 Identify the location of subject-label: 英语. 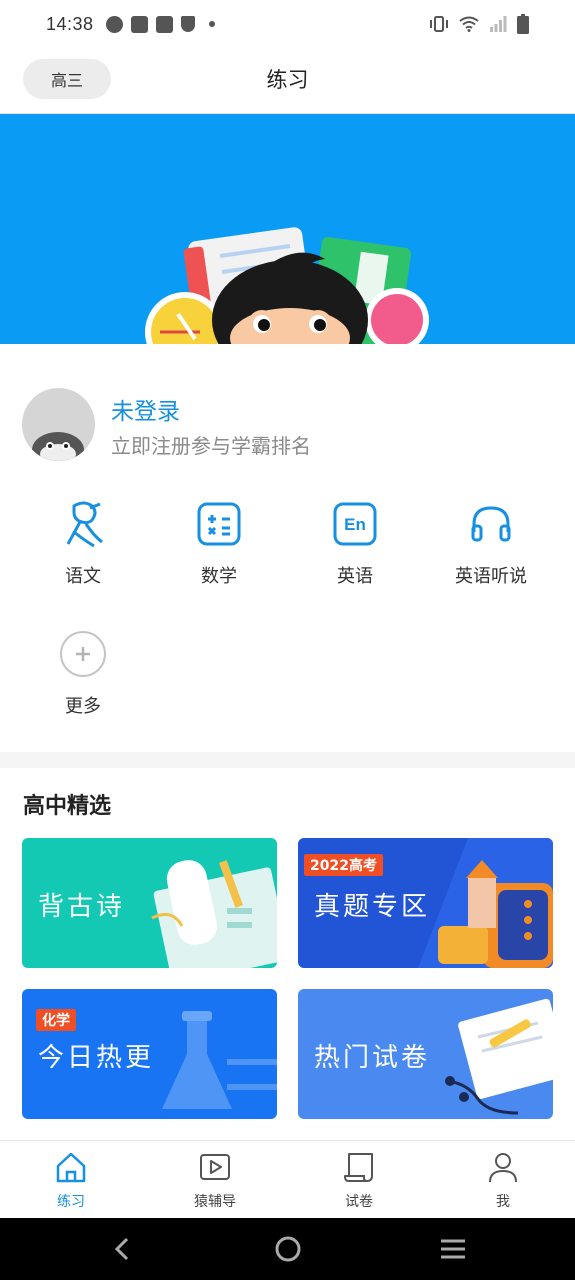
(355, 576).